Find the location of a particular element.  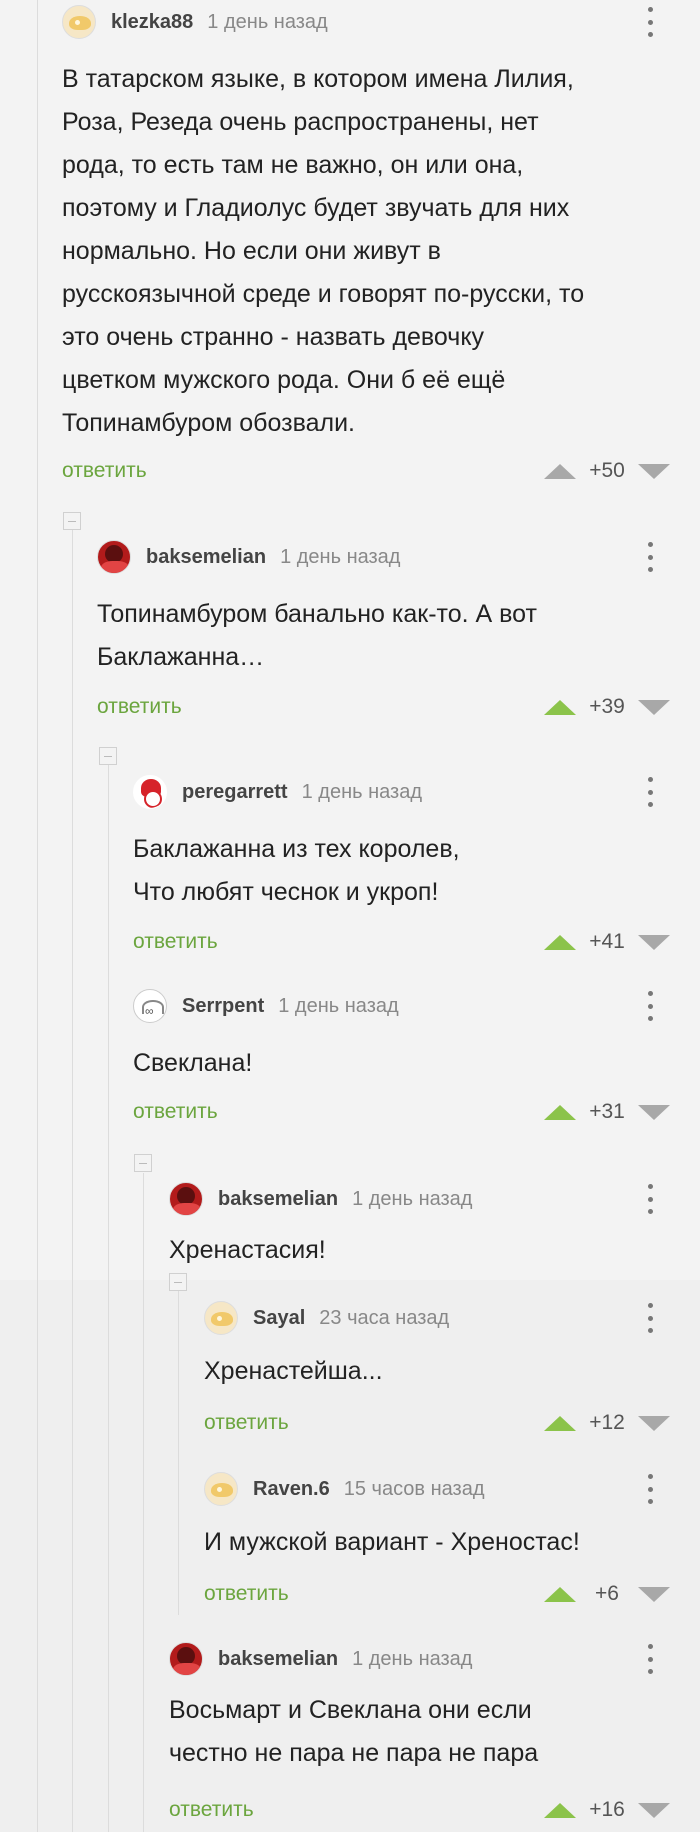

username: klezka88 is located at coordinates (152, 22).